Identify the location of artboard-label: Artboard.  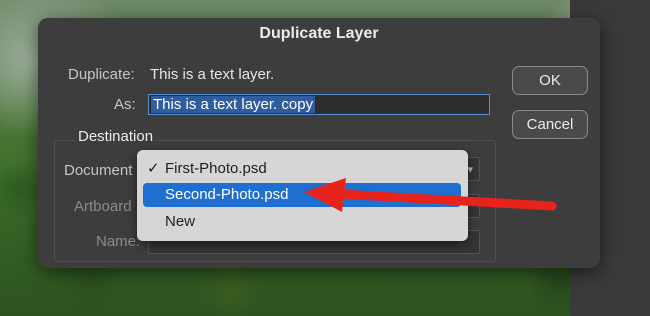
(103, 206).